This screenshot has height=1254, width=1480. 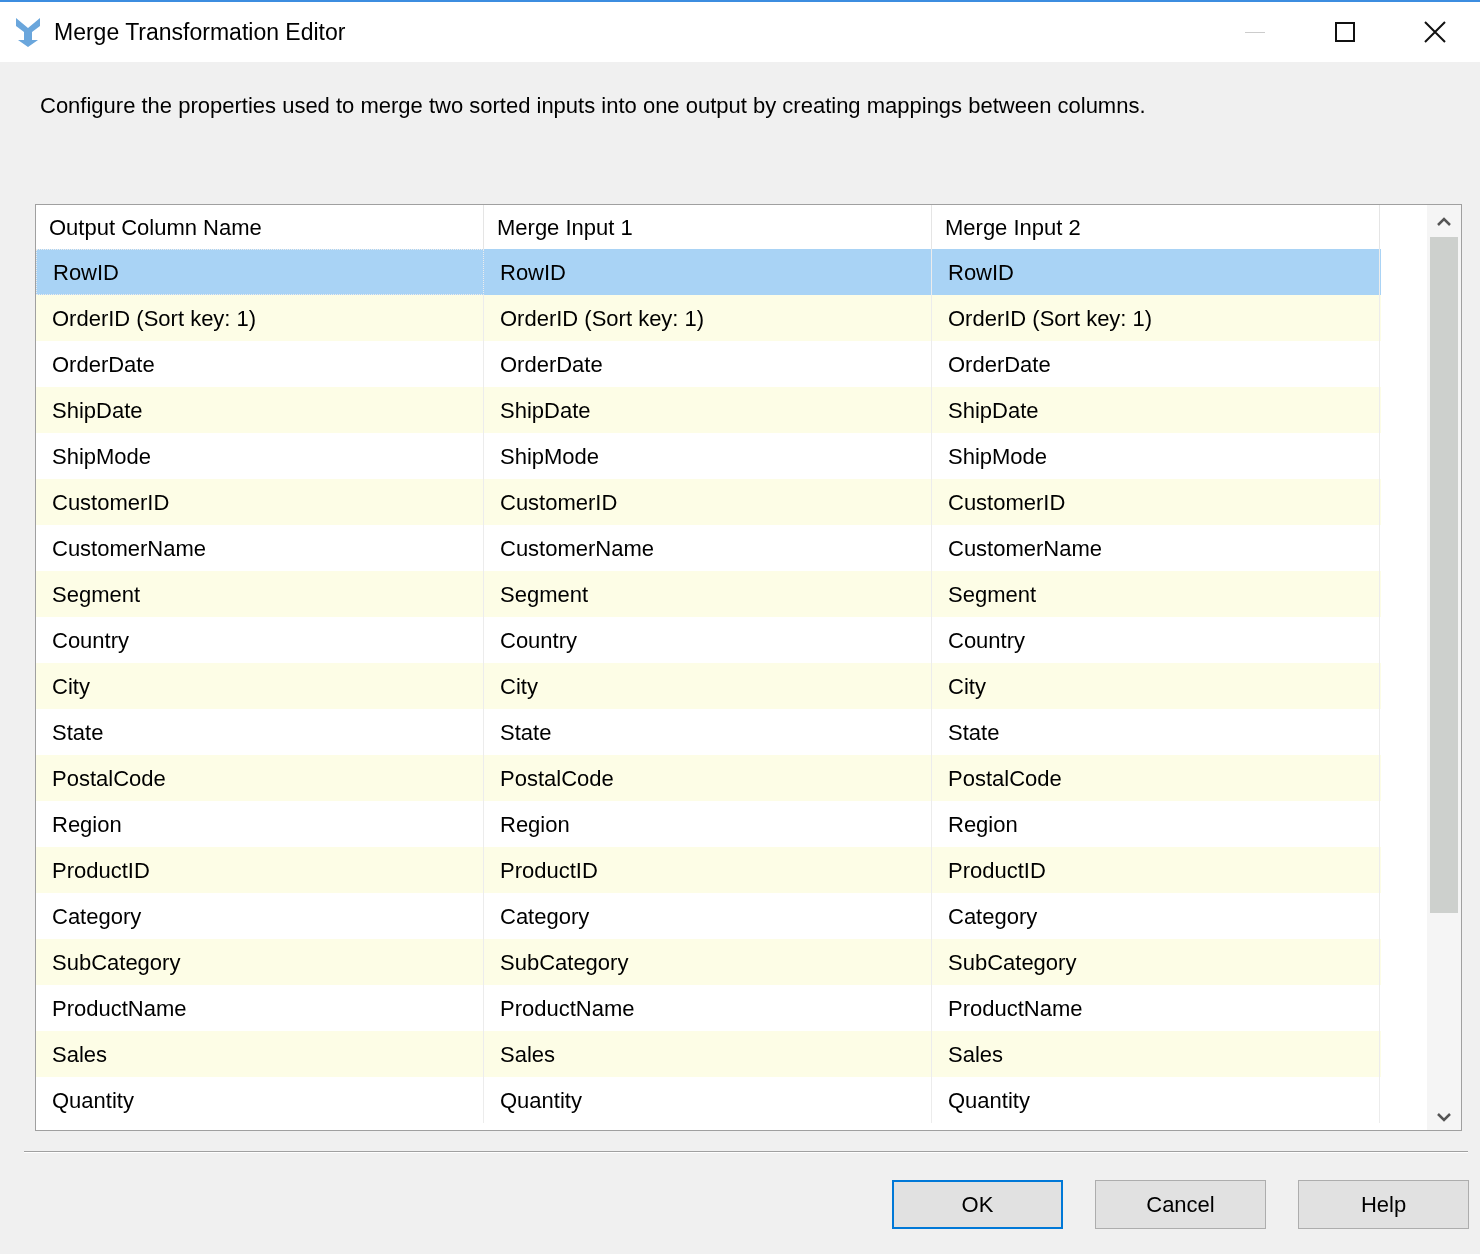 What do you see at coordinates (1444, 1117) in the screenshot?
I see `scroll-down-icon` at bounding box center [1444, 1117].